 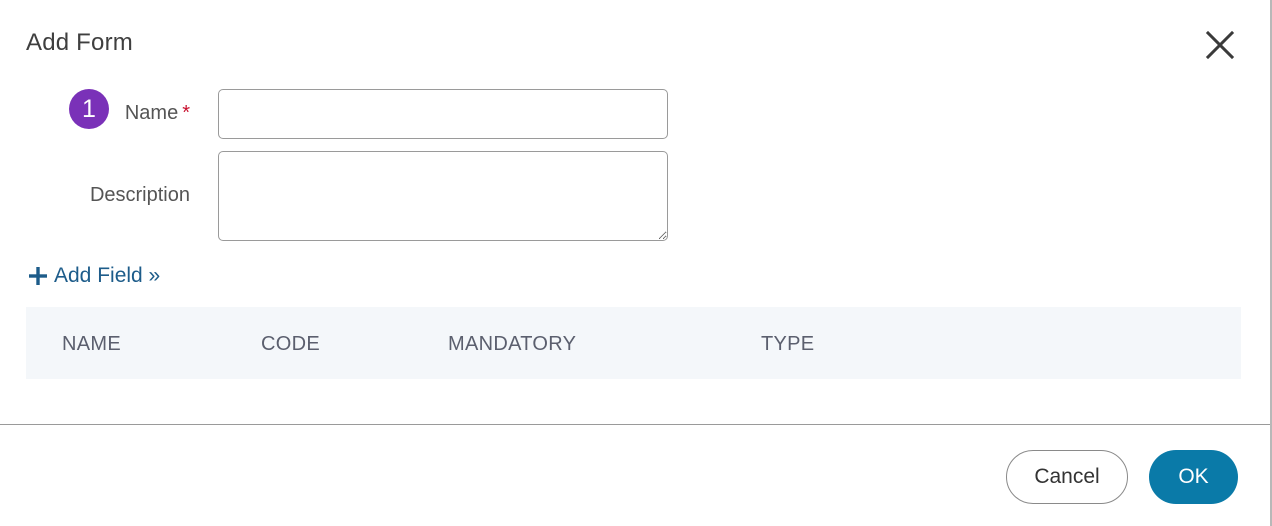 What do you see at coordinates (1067, 477) in the screenshot?
I see `cancel-button: Cancel` at bounding box center [1067, 477].